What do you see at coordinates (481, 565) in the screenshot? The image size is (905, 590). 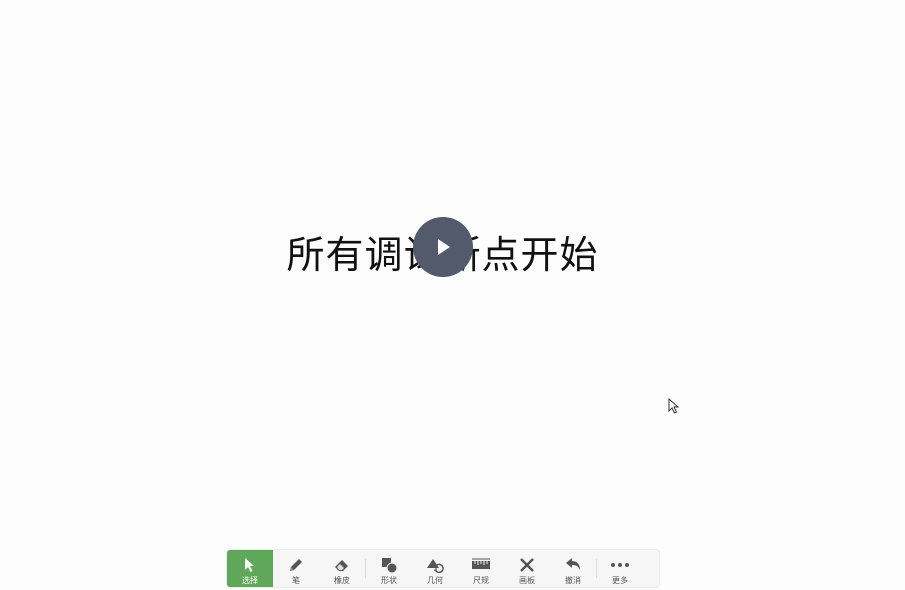 I see `ruler-icon` at bounding box center [481, 565].